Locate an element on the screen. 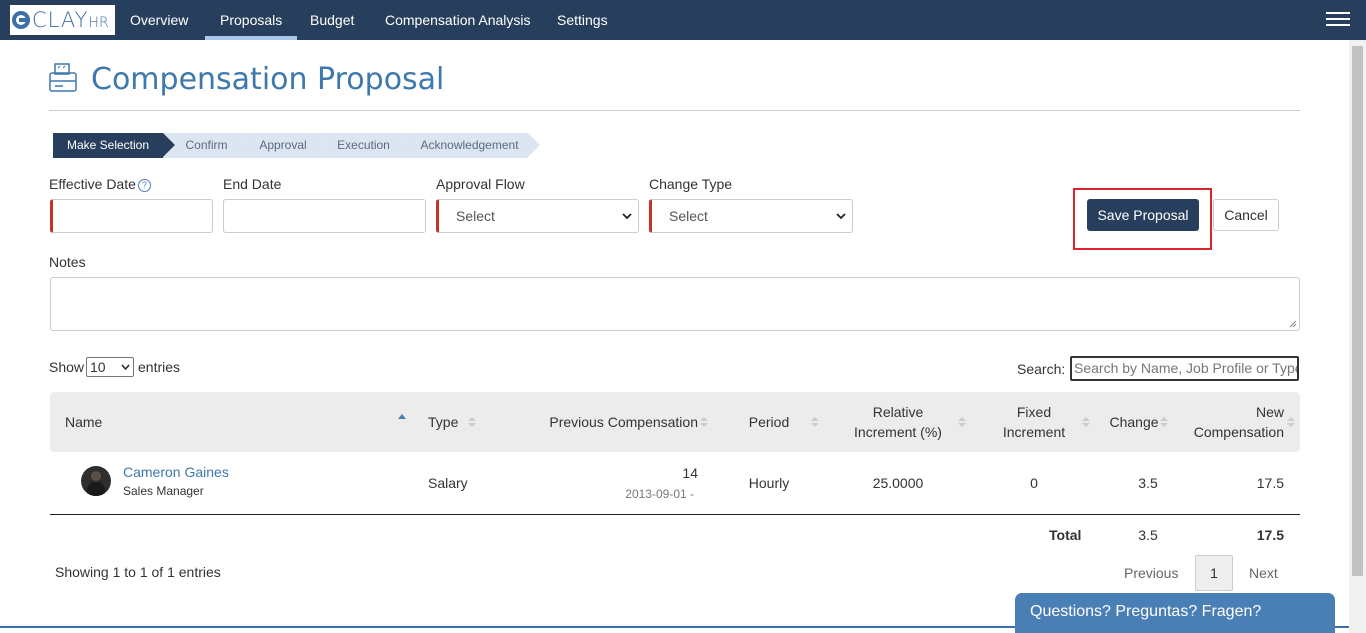 Image resolution: width=1366 pixels, height=633 pixels. nav-overview: Overview is located at coordinates (159, 20).